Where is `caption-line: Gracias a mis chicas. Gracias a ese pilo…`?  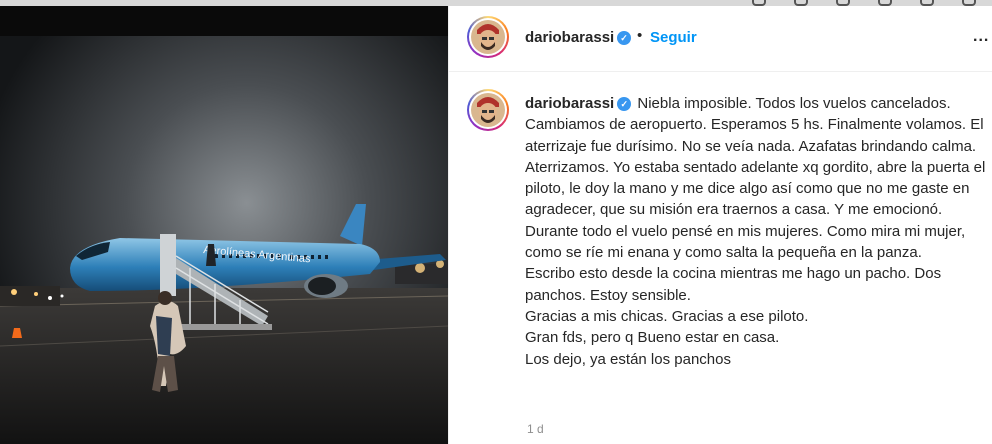
caption-line: Gracias a mis chicas. Gracias a ese pilo… is located at coordinates (667, 316).